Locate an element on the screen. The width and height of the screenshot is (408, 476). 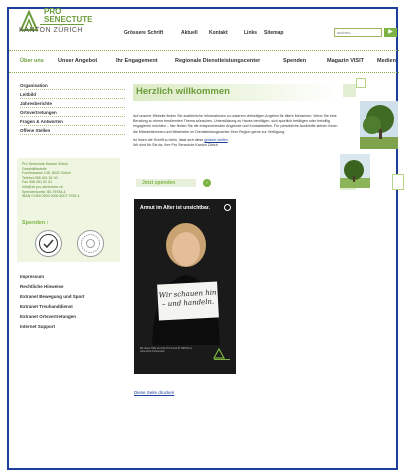
sidebar-link-impressum: Impressum is located at coordinates (52, 277).